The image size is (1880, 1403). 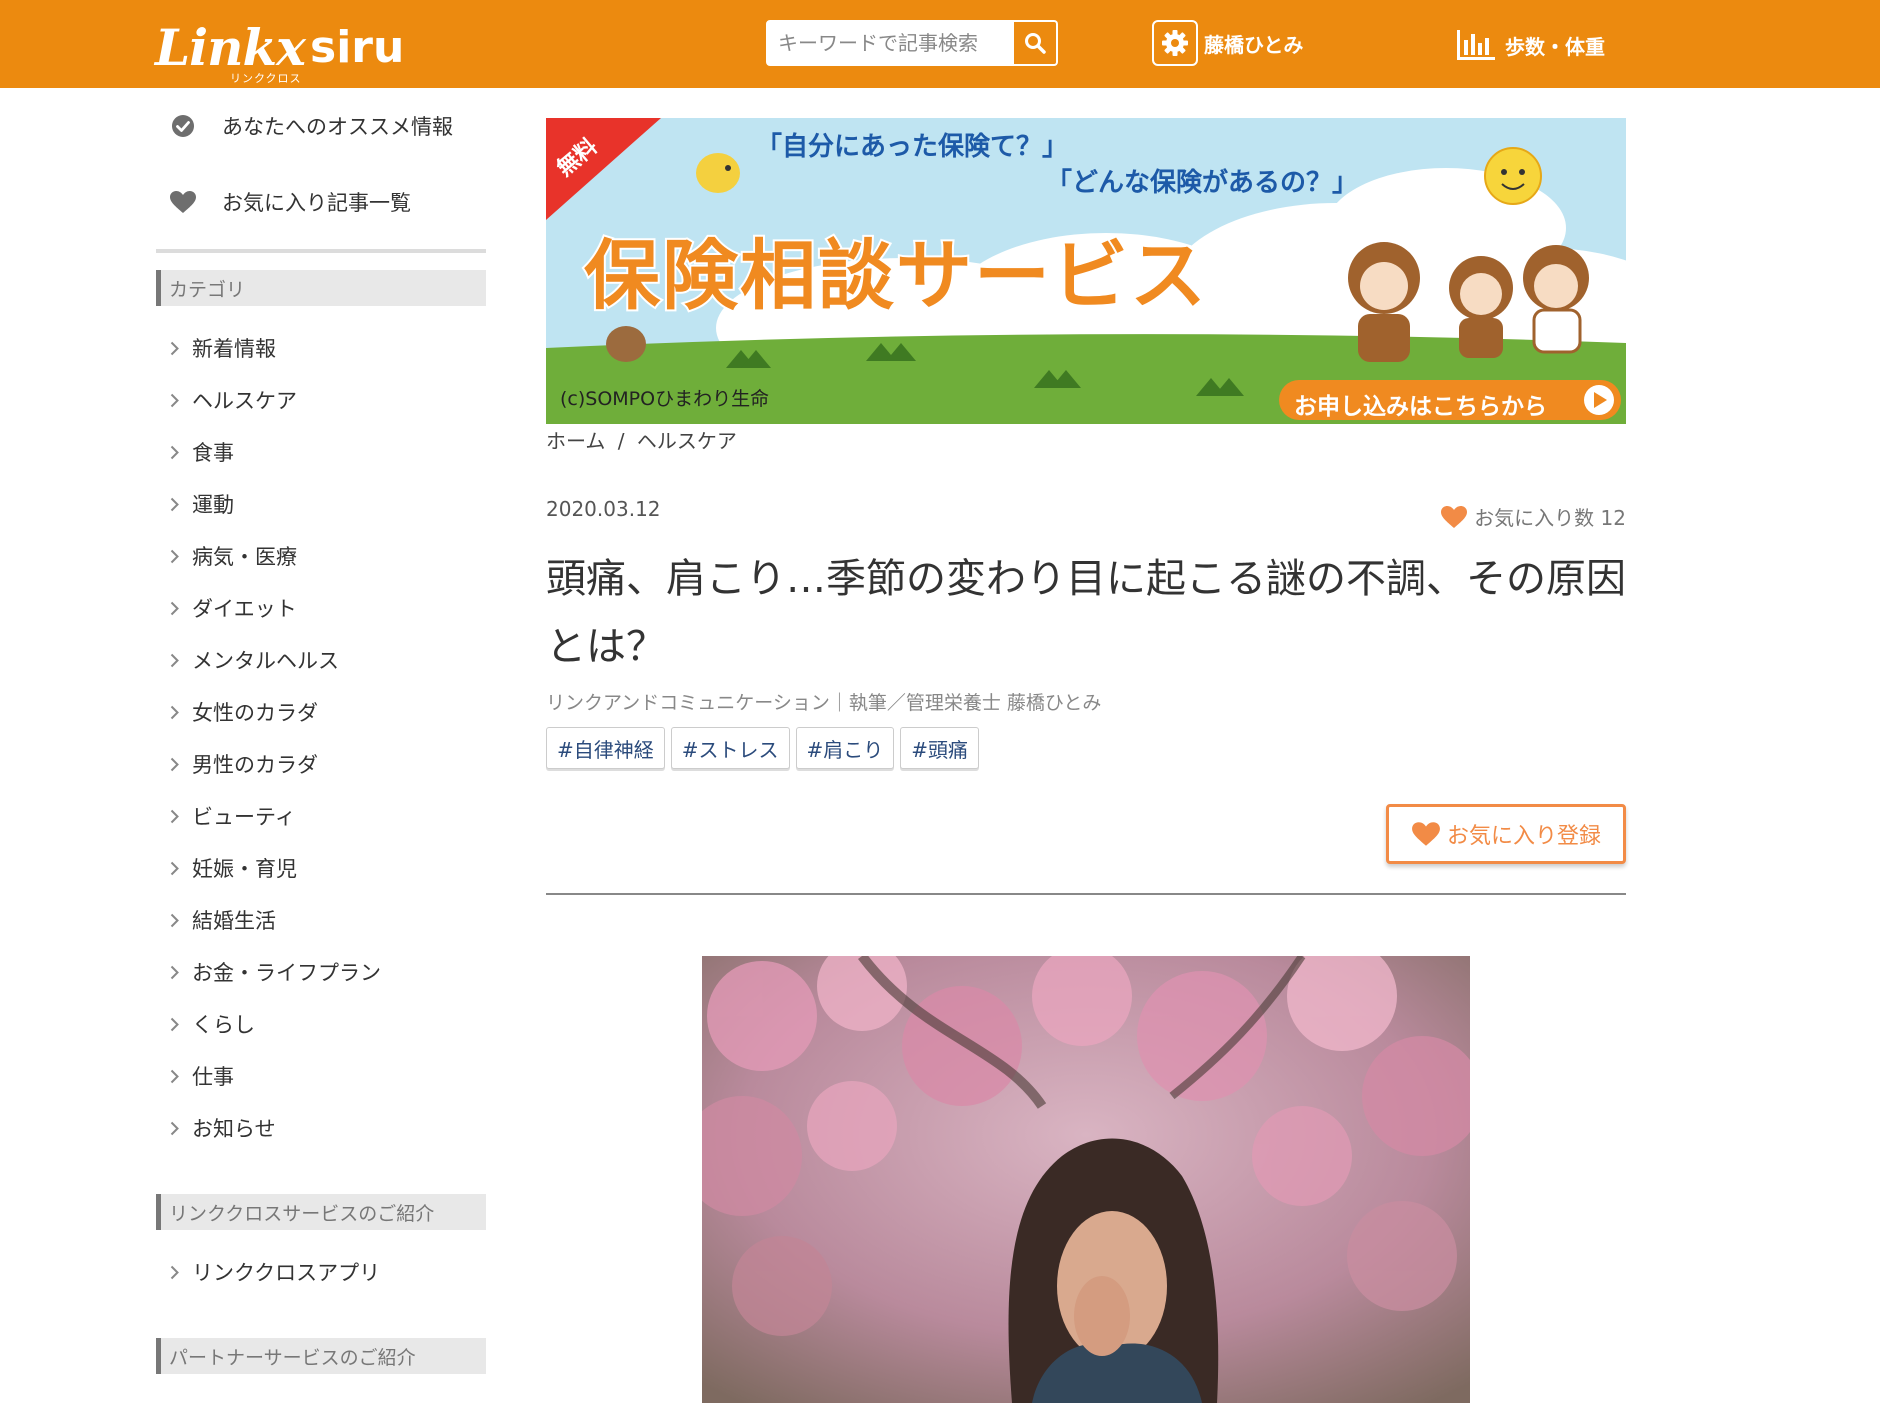 What do you see at coordinates (1202, 183) in the screenshot?
I see `banner-question-2: 「どんな保険があるの？」` at bounding box center [1202, 183].